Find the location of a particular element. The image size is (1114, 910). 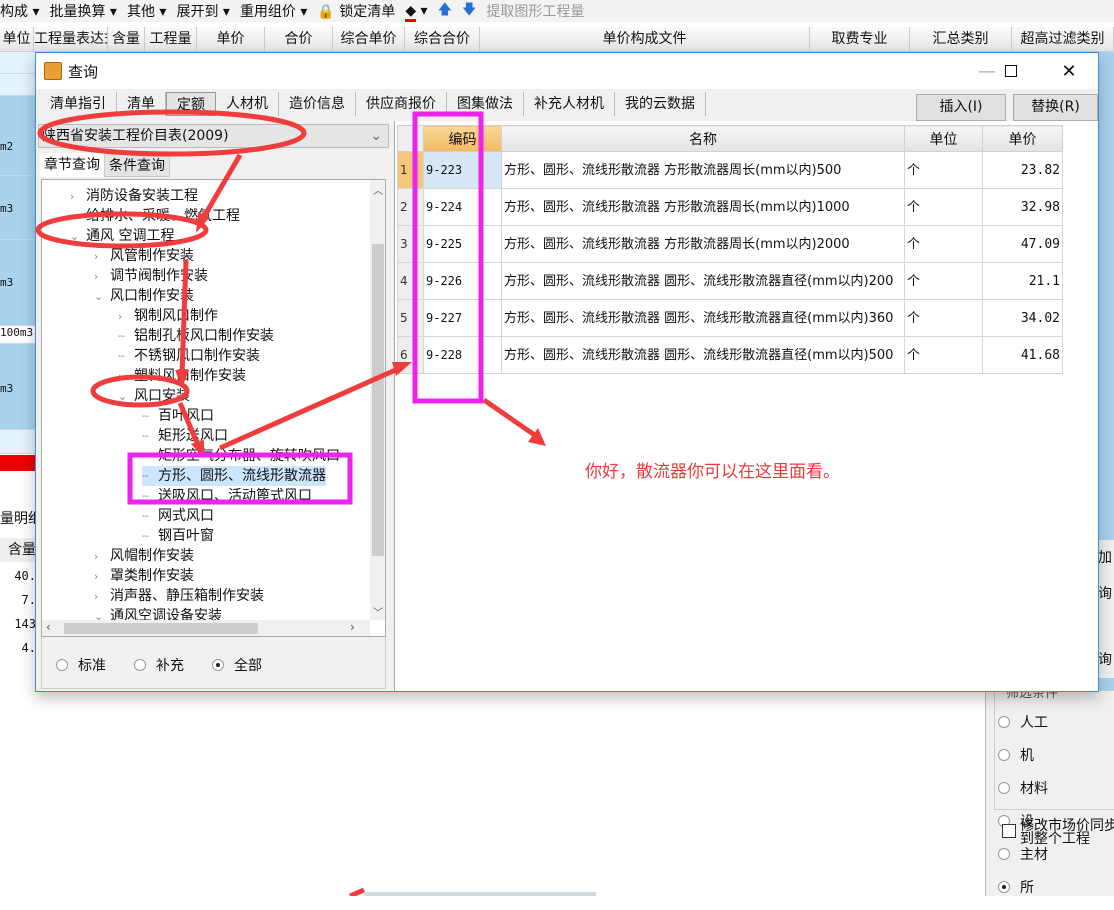

close-button: ✕ is located at coordinates (1069, 71).